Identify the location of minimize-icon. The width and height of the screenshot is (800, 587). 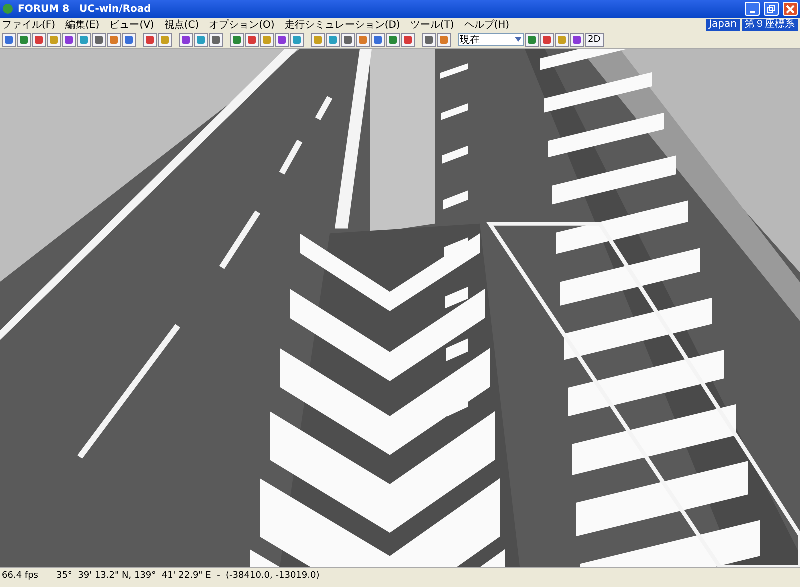
(752, 9).